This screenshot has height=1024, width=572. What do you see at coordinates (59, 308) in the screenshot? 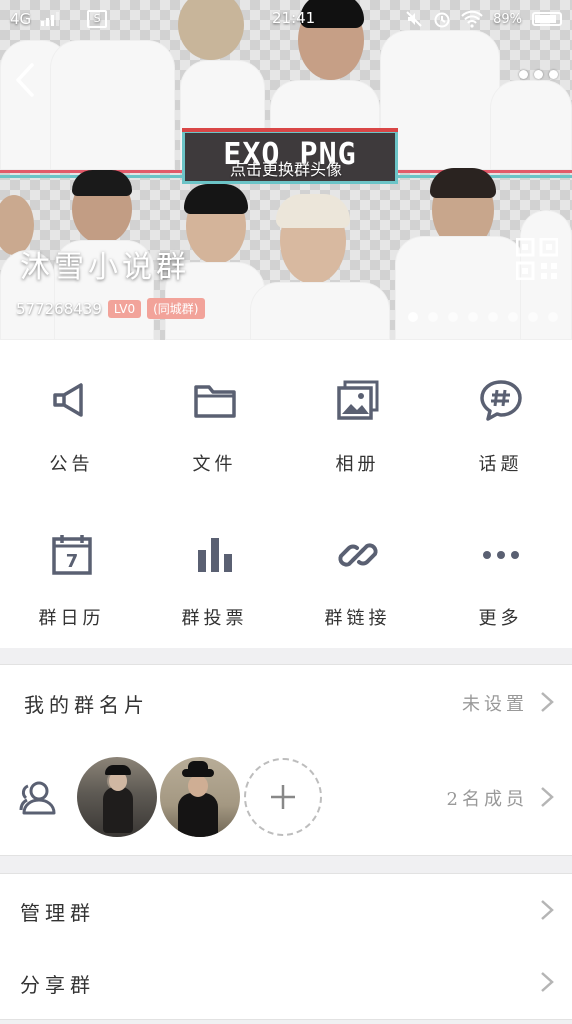
I see `group-id: 577268439` at bounding box center [59, 308].